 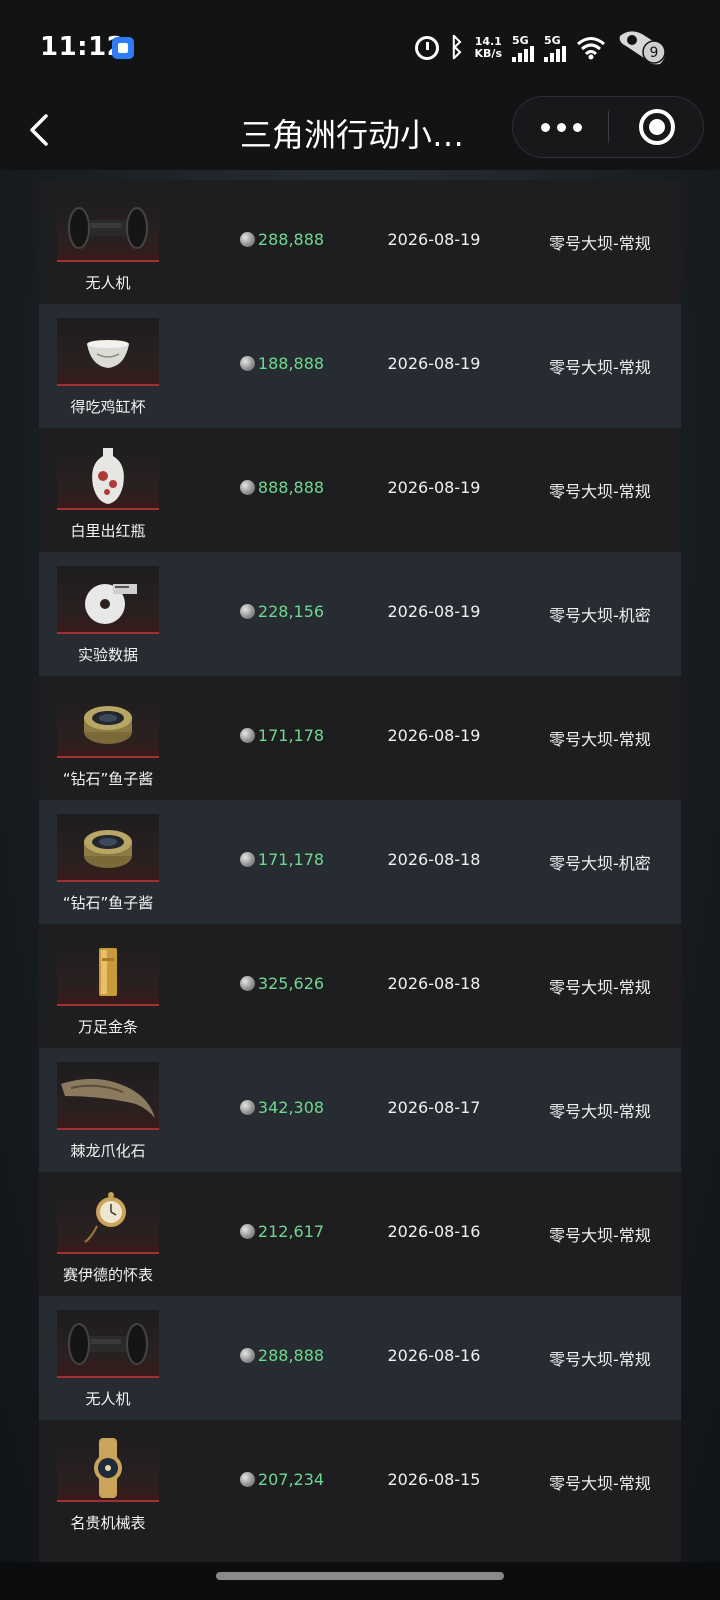 I want to click on item-name: 万足金条, so click(x=107, y=1027).